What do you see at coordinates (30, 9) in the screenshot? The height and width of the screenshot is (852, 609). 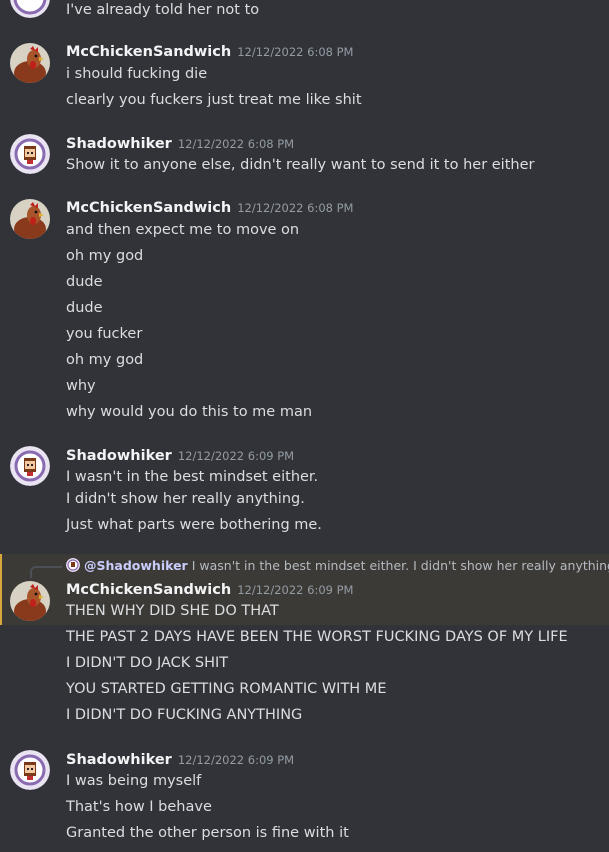 I see `avatar-shadowhiker-partial` at bounding box center [30, 9].